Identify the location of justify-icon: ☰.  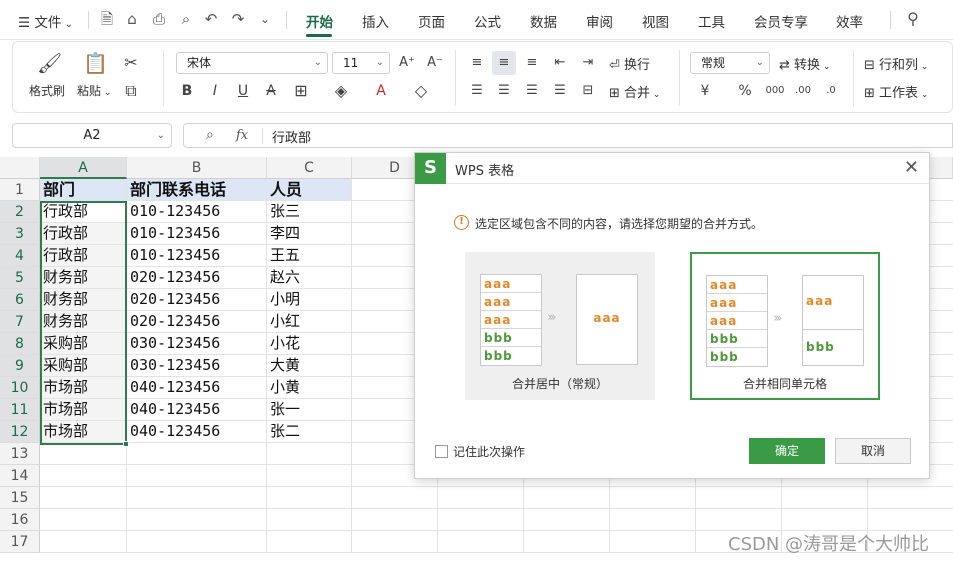
(560, 91).